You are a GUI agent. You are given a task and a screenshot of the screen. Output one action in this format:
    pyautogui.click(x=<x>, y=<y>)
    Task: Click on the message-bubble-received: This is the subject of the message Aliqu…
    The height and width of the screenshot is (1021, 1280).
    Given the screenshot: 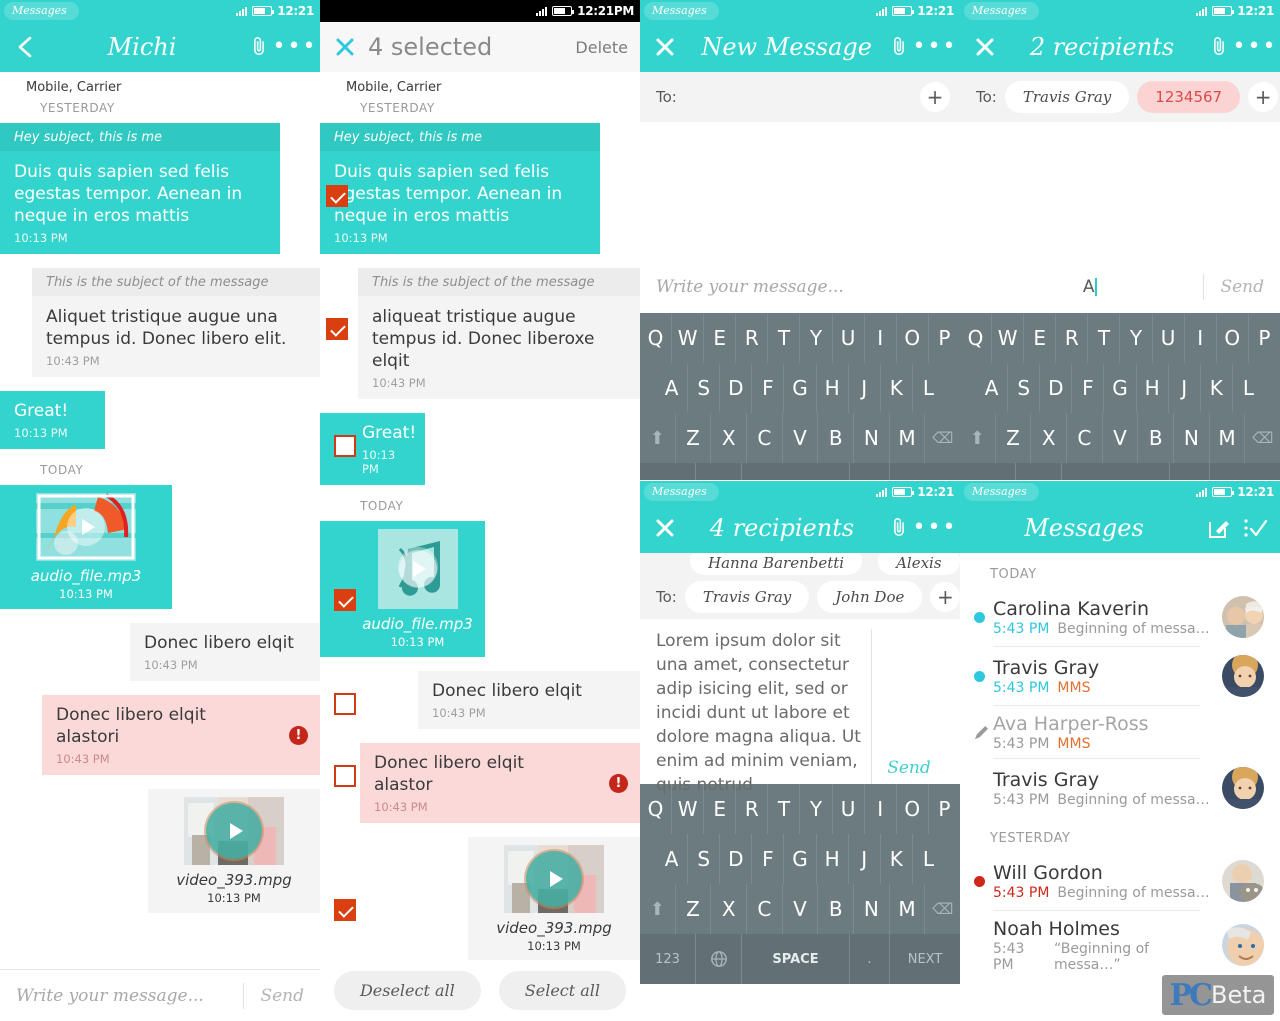 What is the action you would take?
    pyautogui.click(x=176, y=322)
    